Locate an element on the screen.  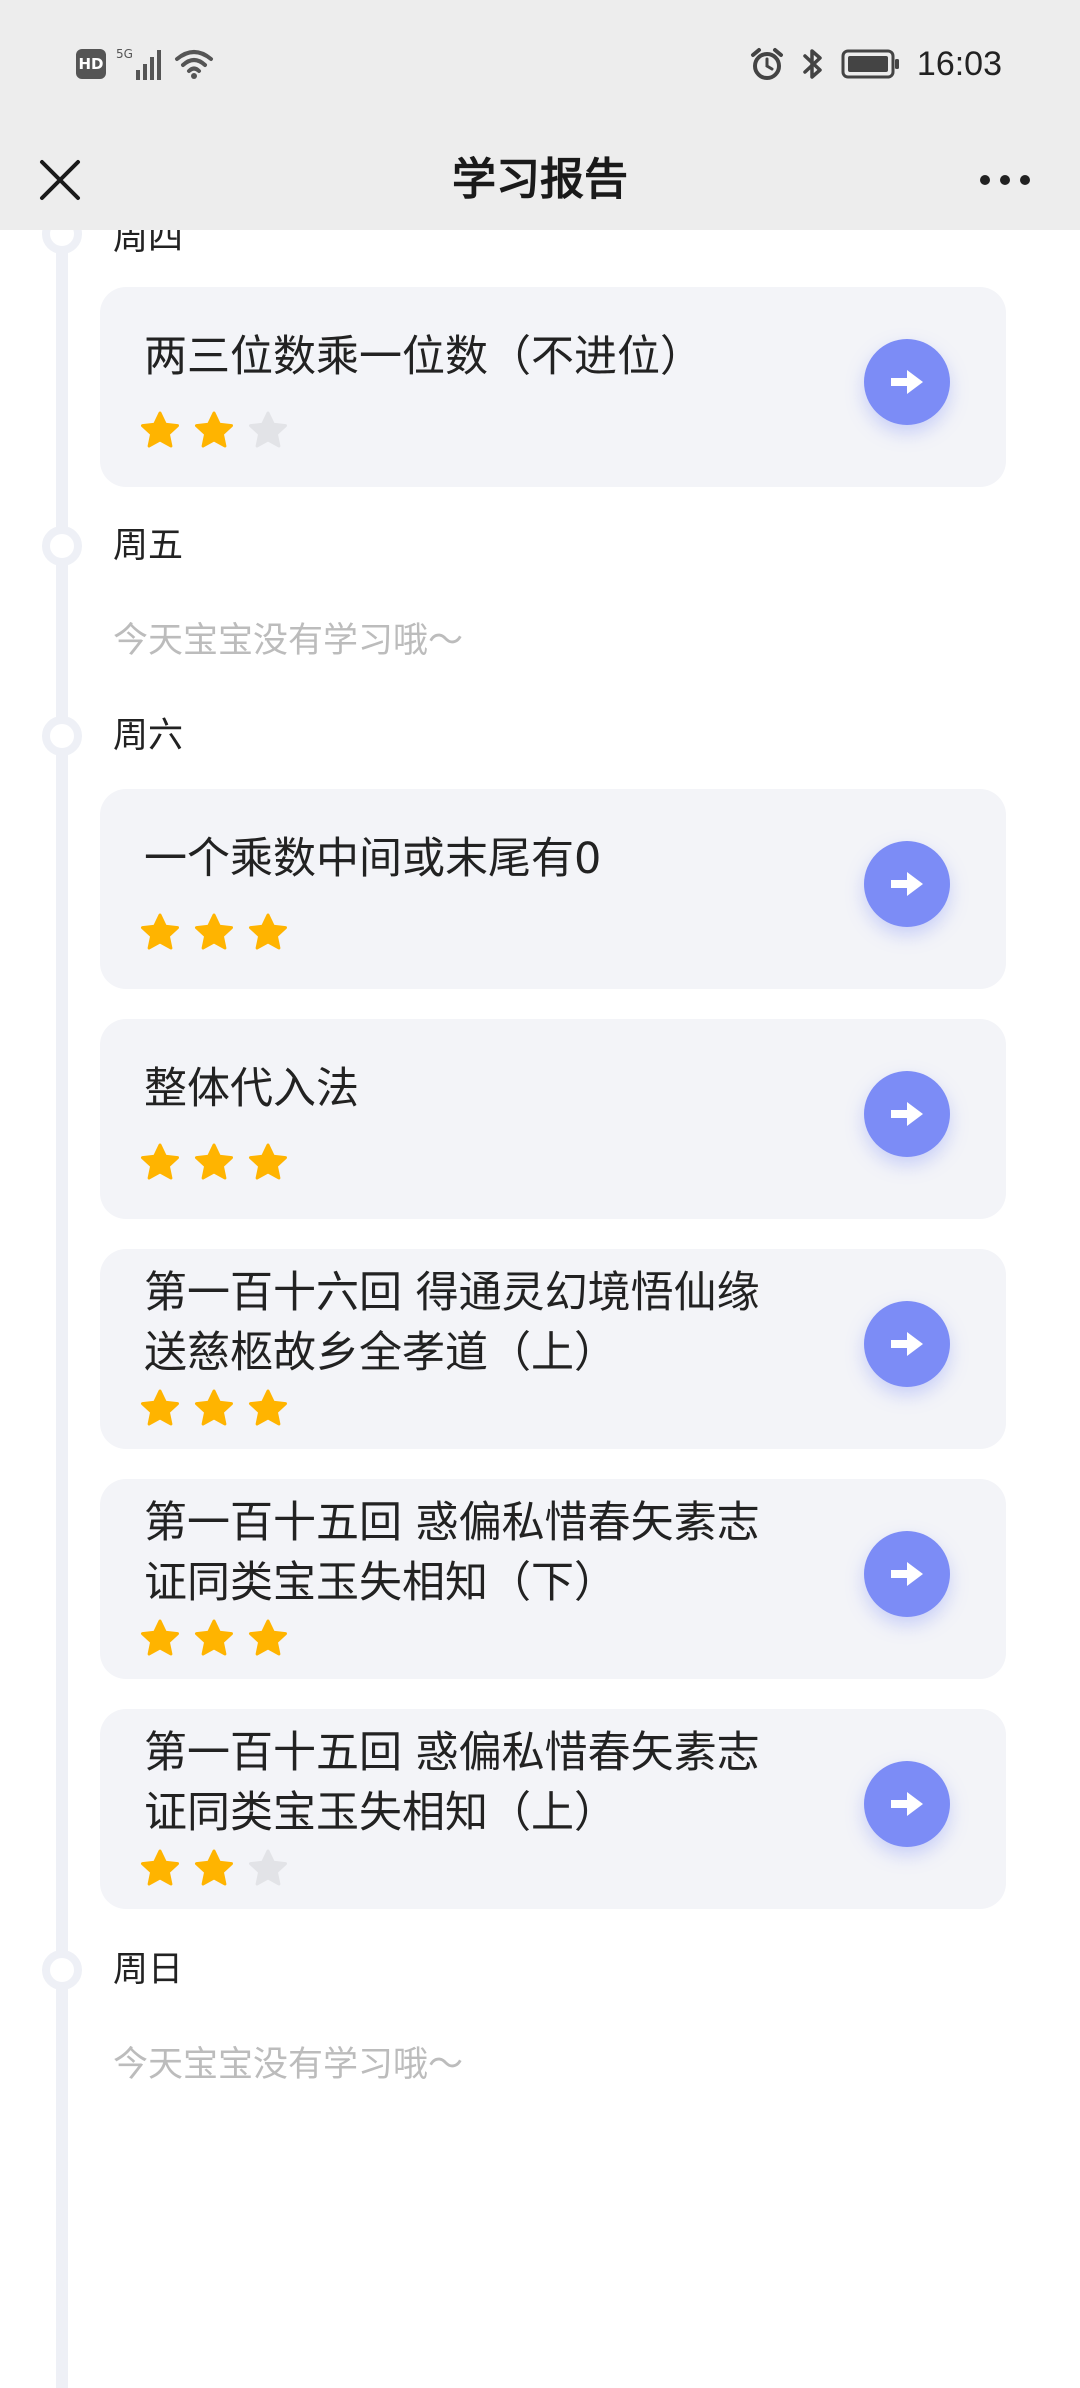
title-bar: 学习报告 is located at coordinates (540, 180).